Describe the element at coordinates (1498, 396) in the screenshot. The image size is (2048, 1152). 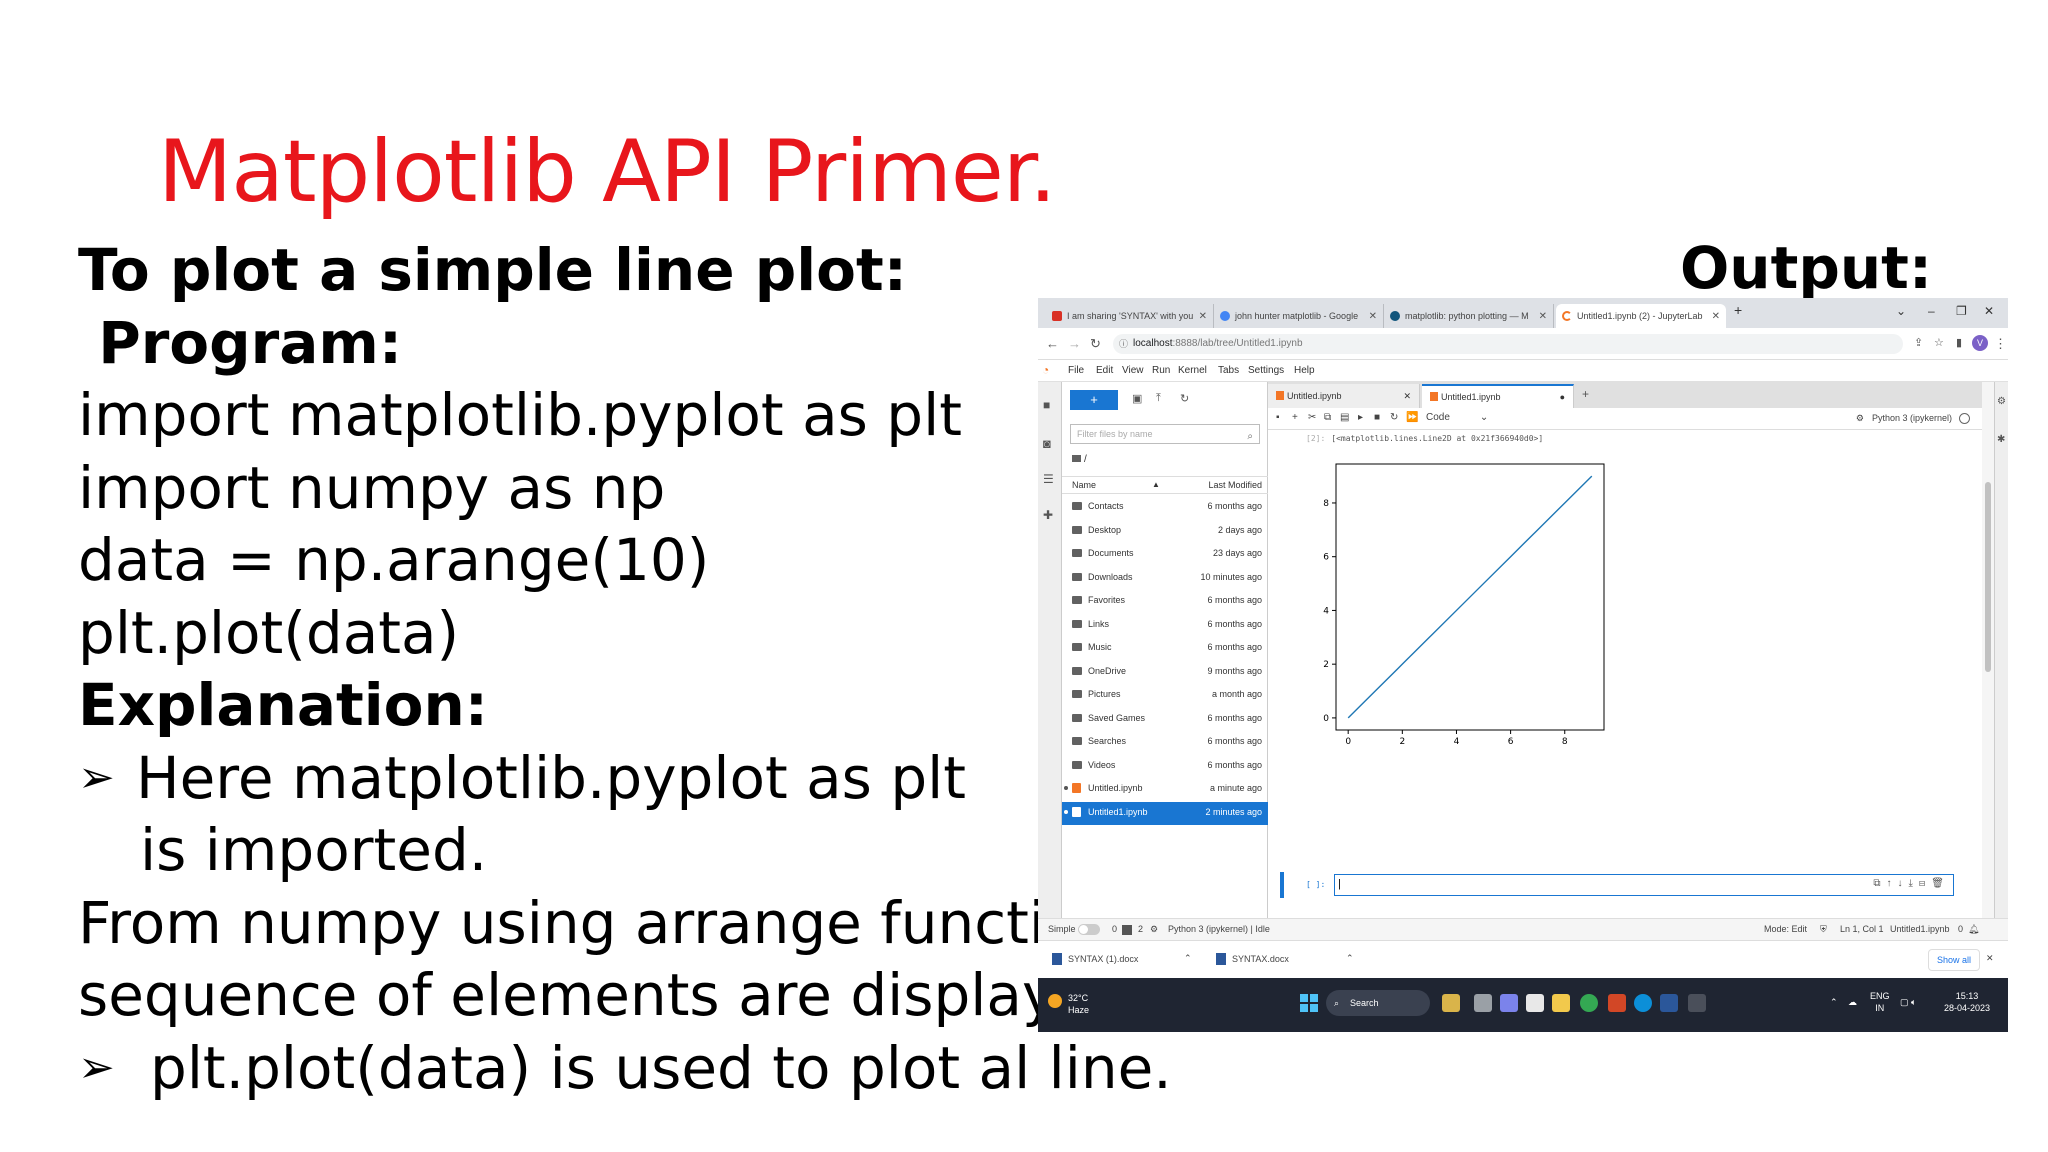
I see `doc-tab-untitled1: Untitled1.ipynb ●` at that location.